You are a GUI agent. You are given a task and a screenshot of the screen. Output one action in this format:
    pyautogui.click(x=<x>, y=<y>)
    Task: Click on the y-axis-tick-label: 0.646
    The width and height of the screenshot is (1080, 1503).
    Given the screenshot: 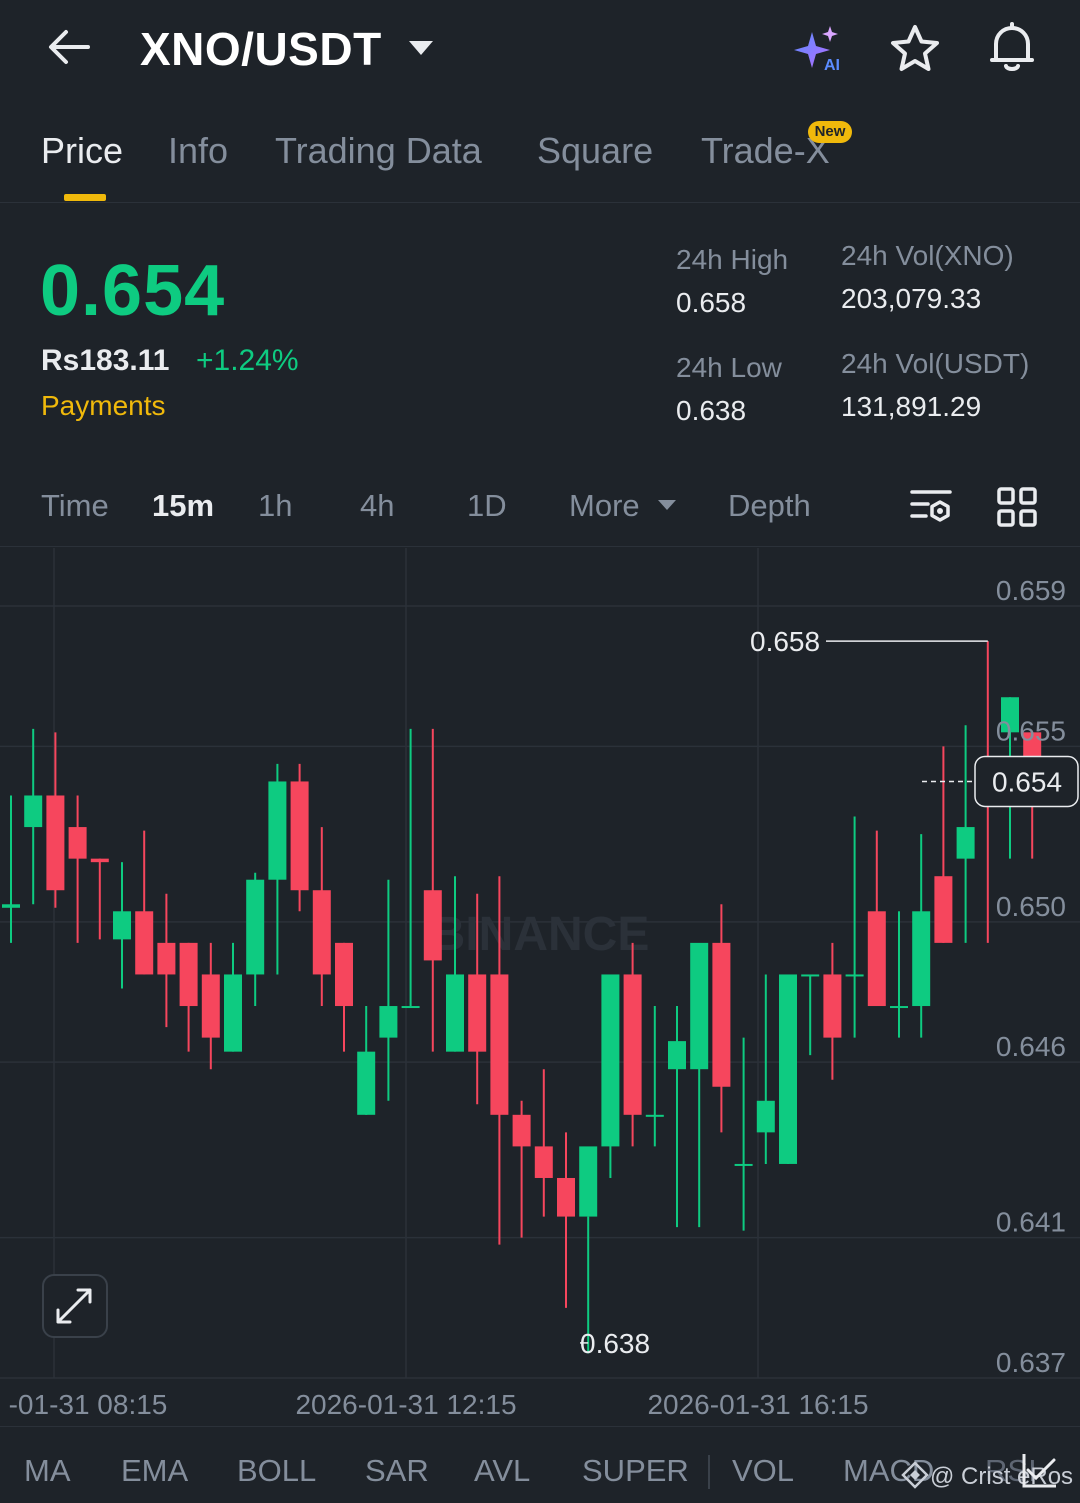 What is the action you would take?
    pyautogui.click(x=1031, y=1046)
    